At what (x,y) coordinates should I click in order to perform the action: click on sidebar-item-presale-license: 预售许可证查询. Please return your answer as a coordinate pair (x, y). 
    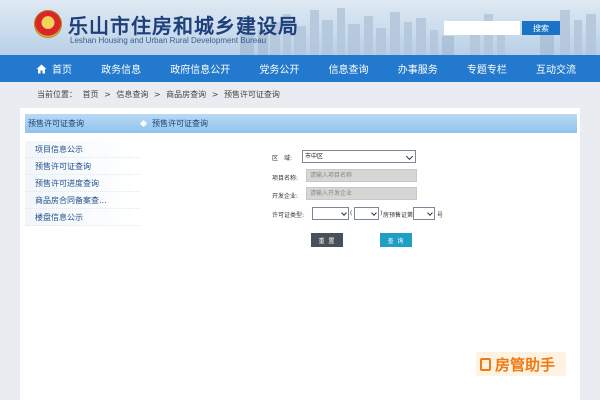
    Looking at the image, I should click on (82, 166).